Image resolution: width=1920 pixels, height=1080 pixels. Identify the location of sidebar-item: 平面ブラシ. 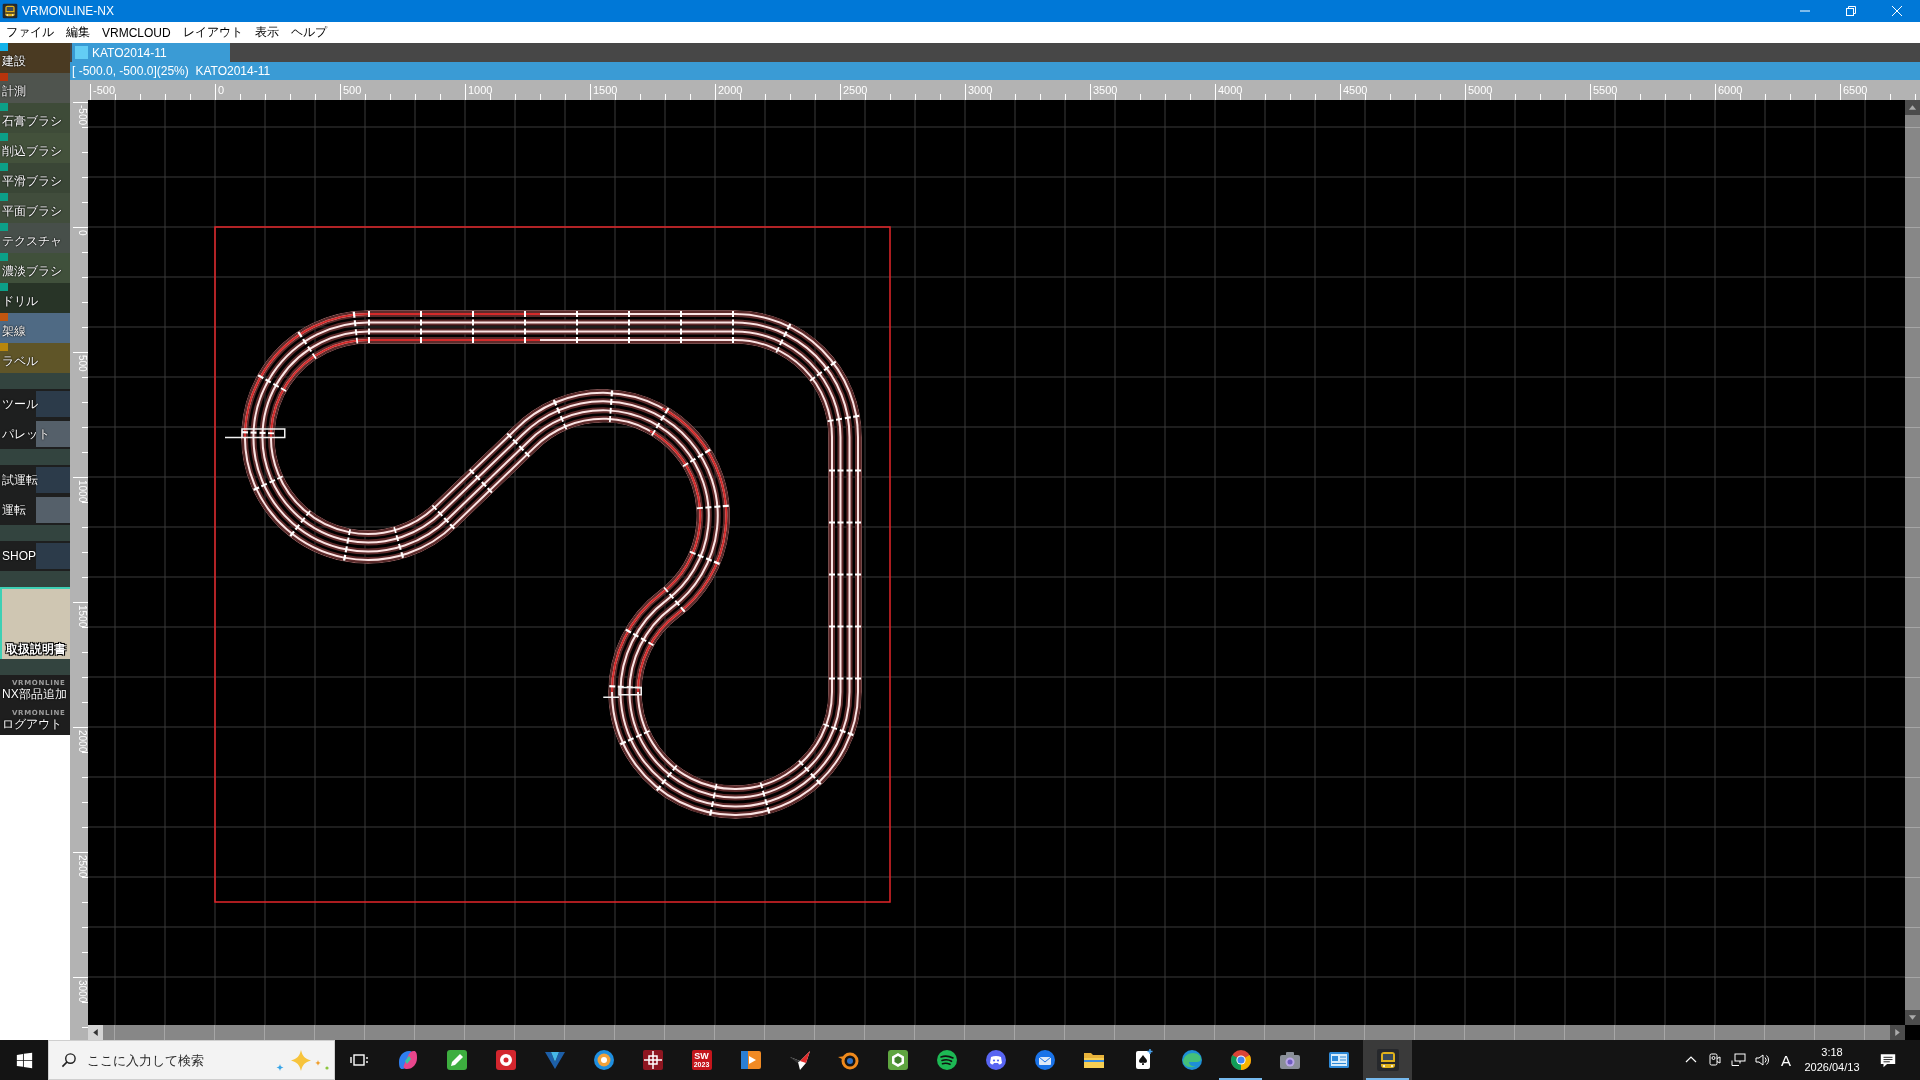
(35, 208).